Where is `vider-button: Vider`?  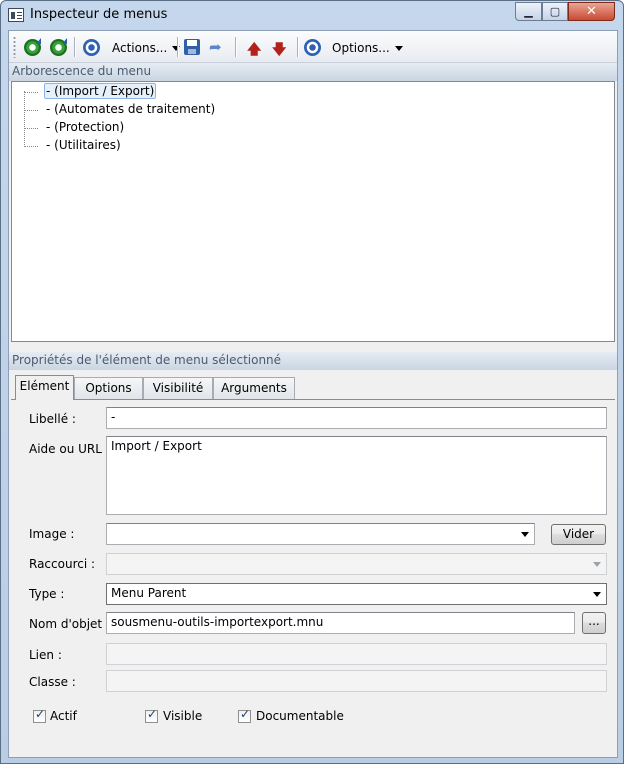 vider-button: Vider is located at coordinates (578, 534).